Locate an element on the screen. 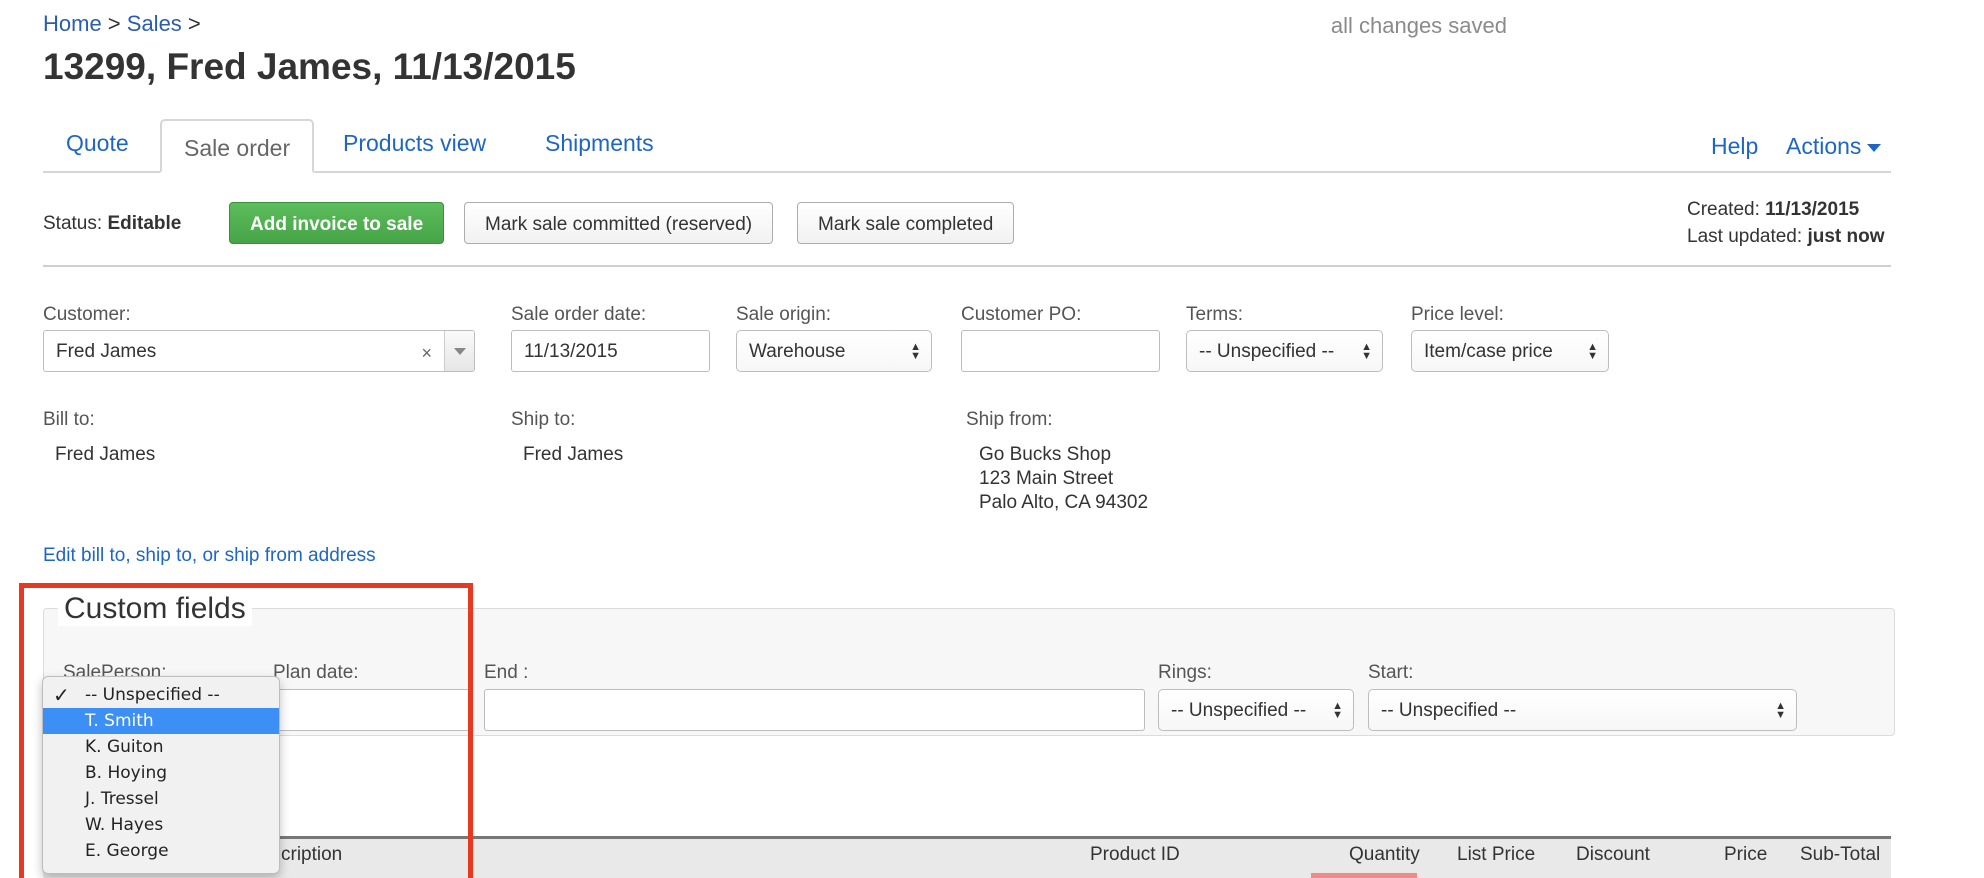 This screenshot has width=1984, height=878. rings-label: Rings: is located at coordinates (1185, 672).